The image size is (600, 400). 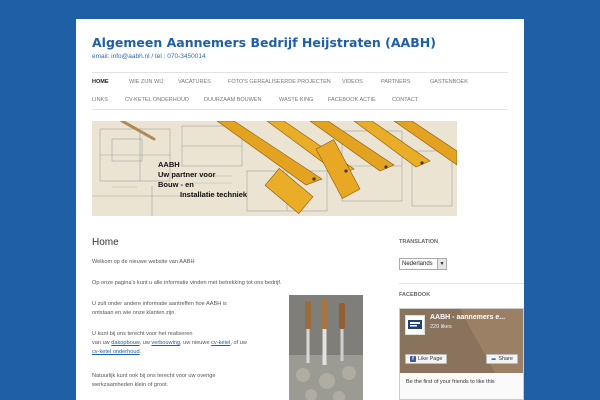 What do you see at coordinates (441, 264) in the screenshot?
I see `chevron-down-icon: ▼` at bounding box center [441, 264].